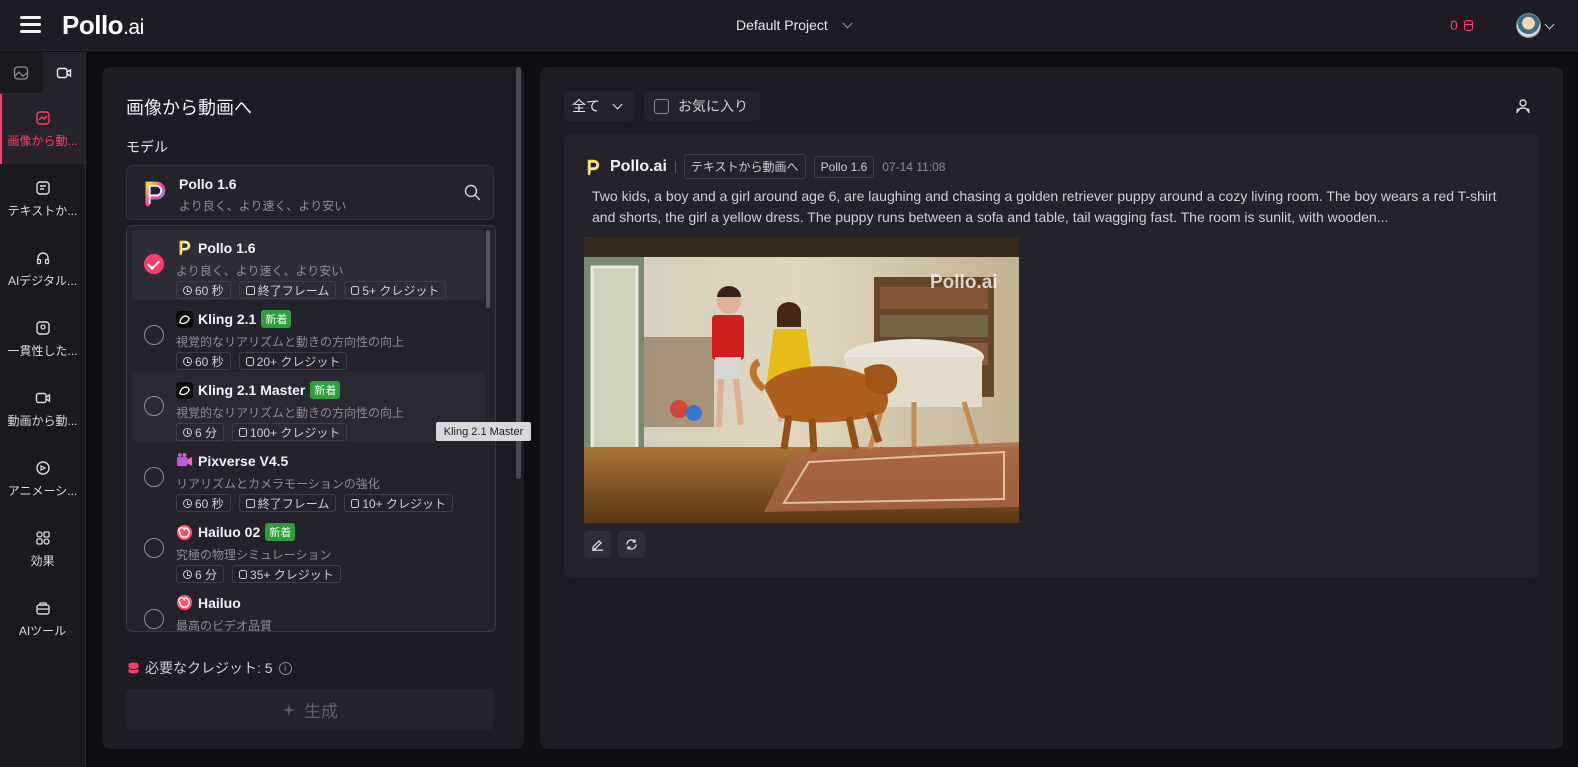  What do you see at coordinates (298, 361) in the screenshot?
I see `tag-text: 20+ クレジット` at bounding box center [298, 361].